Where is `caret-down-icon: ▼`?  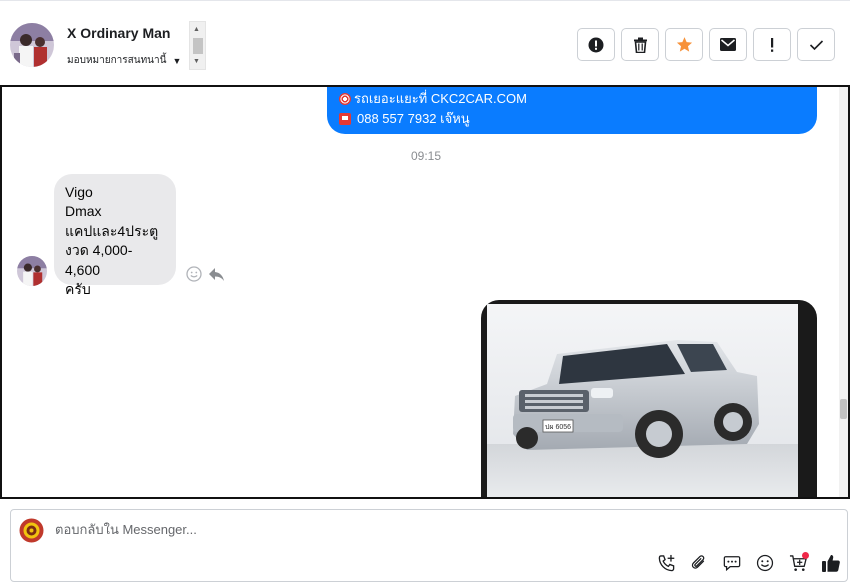
caret-down-icon: ▼ is located at coordinates (177, 60).